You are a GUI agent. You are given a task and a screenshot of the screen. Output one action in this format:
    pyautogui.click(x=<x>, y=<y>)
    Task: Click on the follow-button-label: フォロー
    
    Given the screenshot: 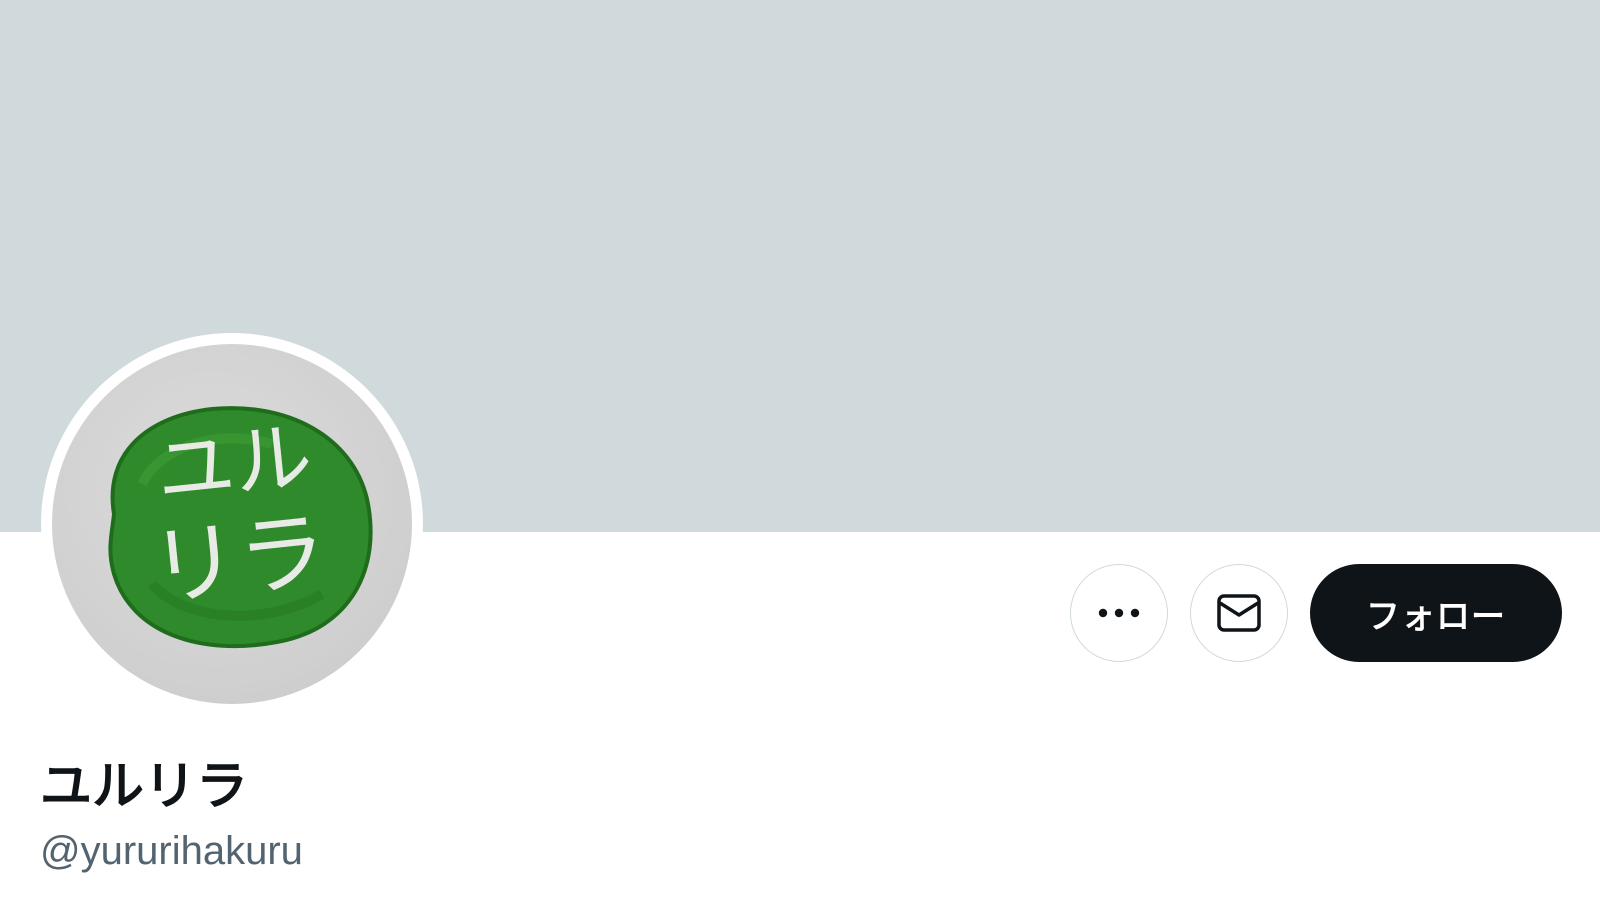 What is the action you would take?
    pyautogui.click(x=1436, y=616)
    